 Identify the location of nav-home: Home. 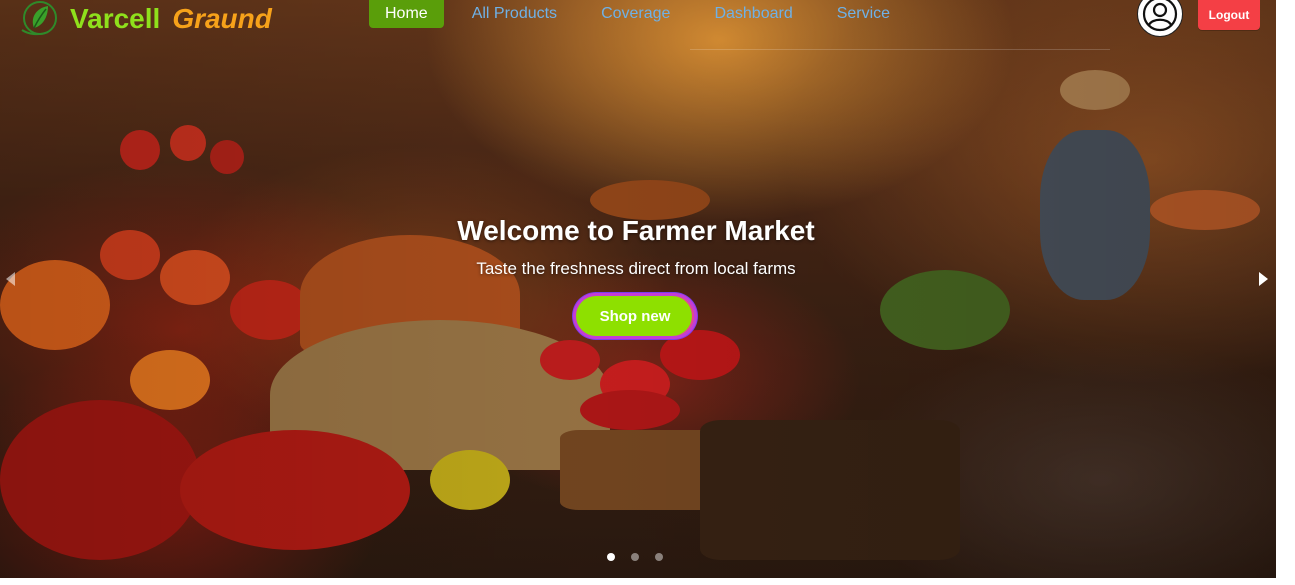
(406, 14).